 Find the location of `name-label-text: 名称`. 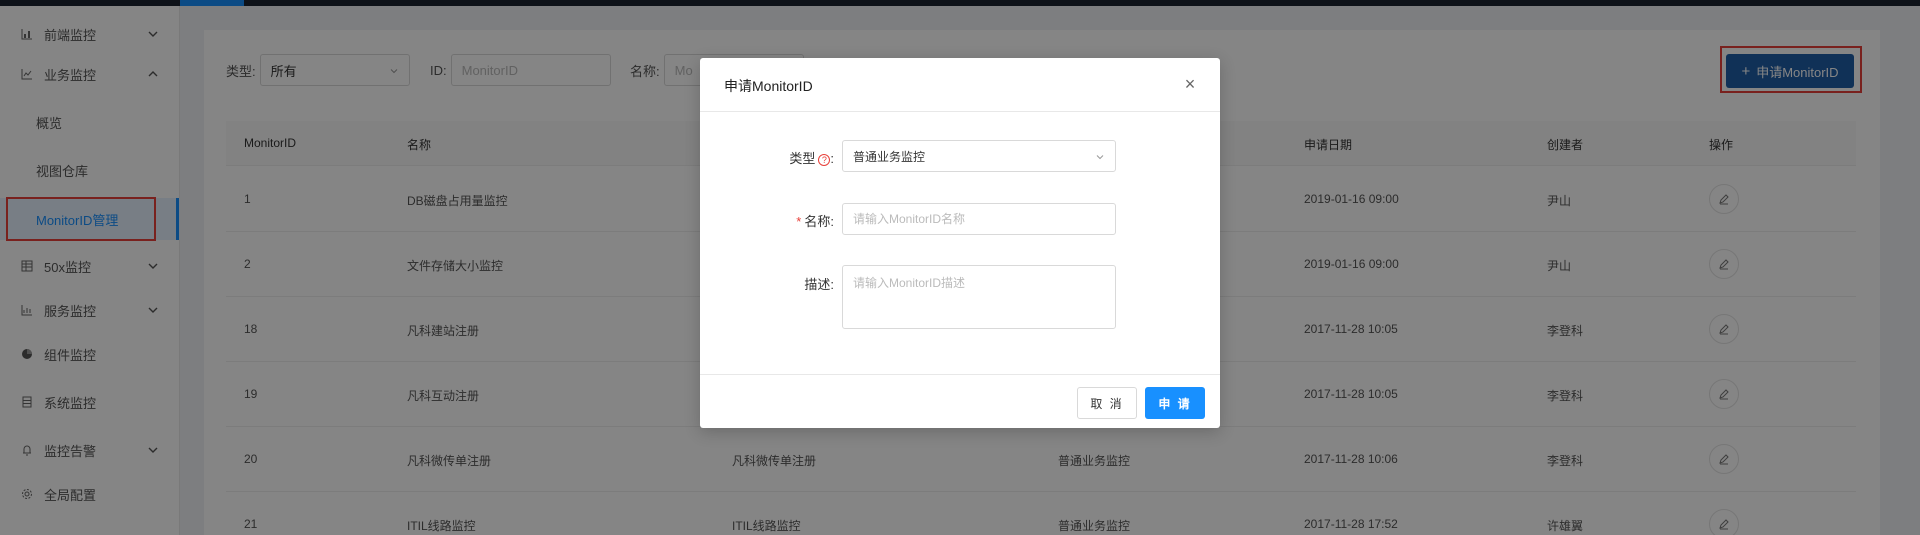

name-label-text: 名称 is located at coordinates (817, 221).